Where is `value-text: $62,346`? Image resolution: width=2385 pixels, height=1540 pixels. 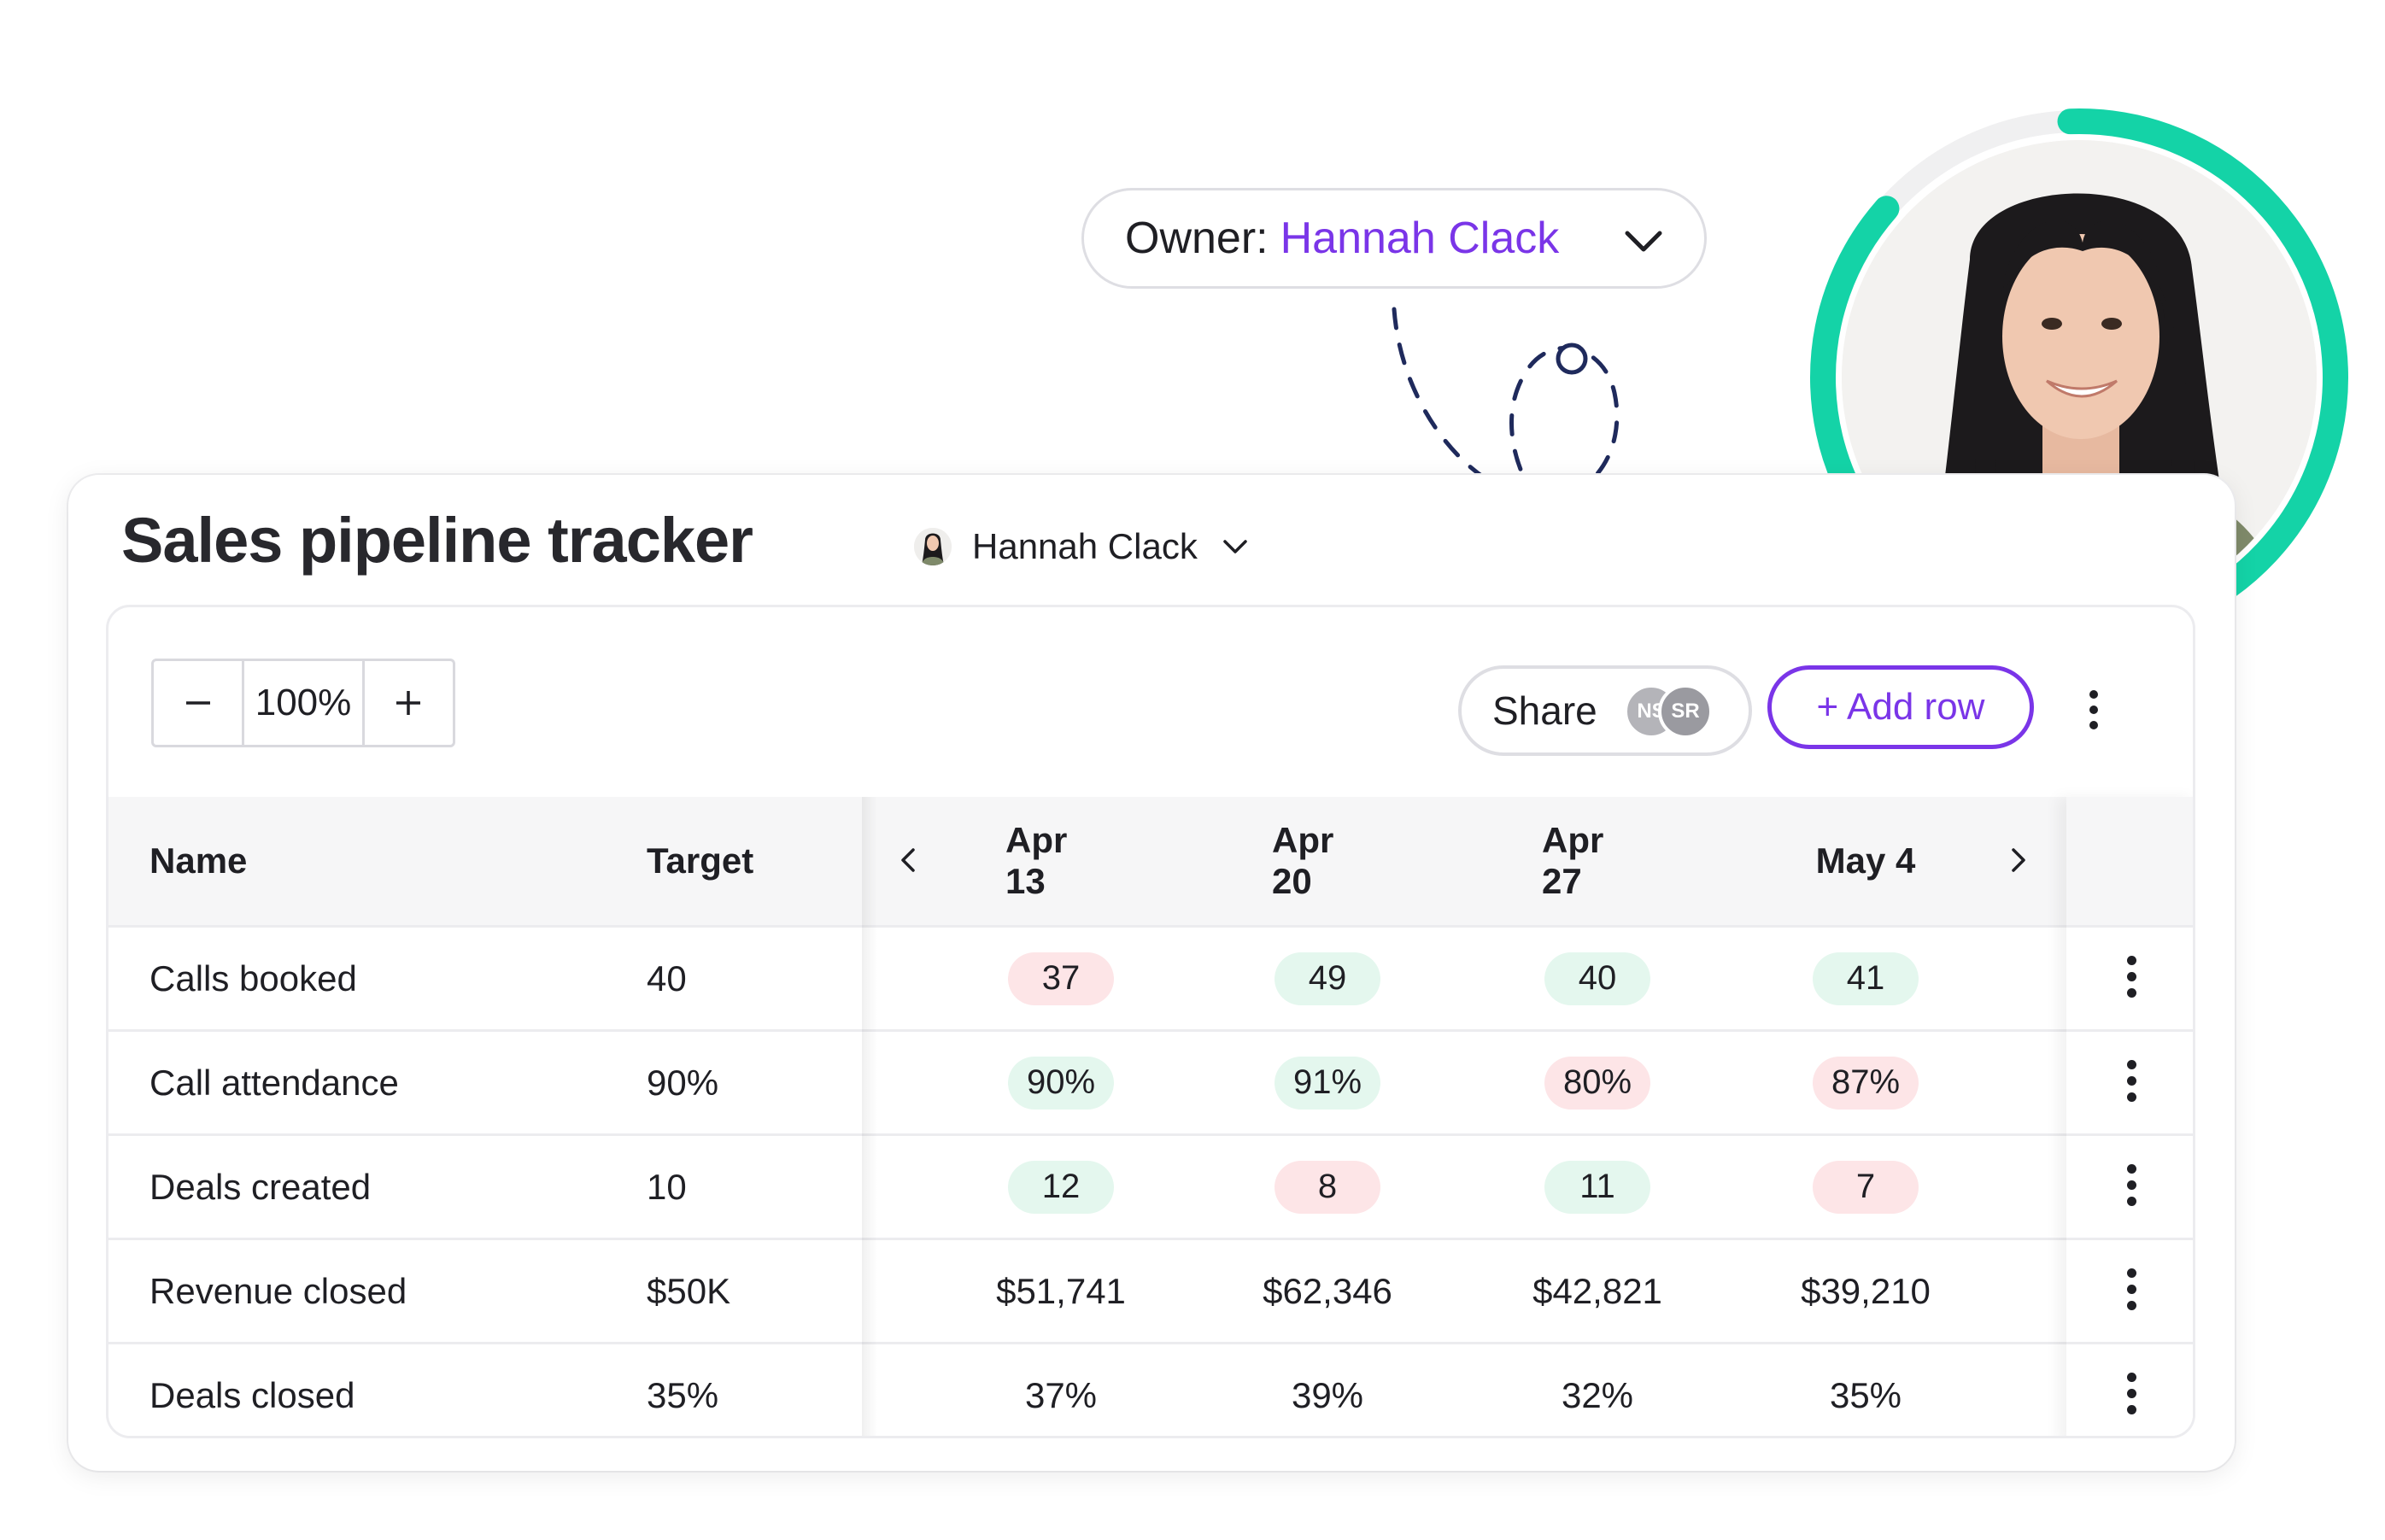 value-text: $62,346 is located at coordinates (1328, 1290).